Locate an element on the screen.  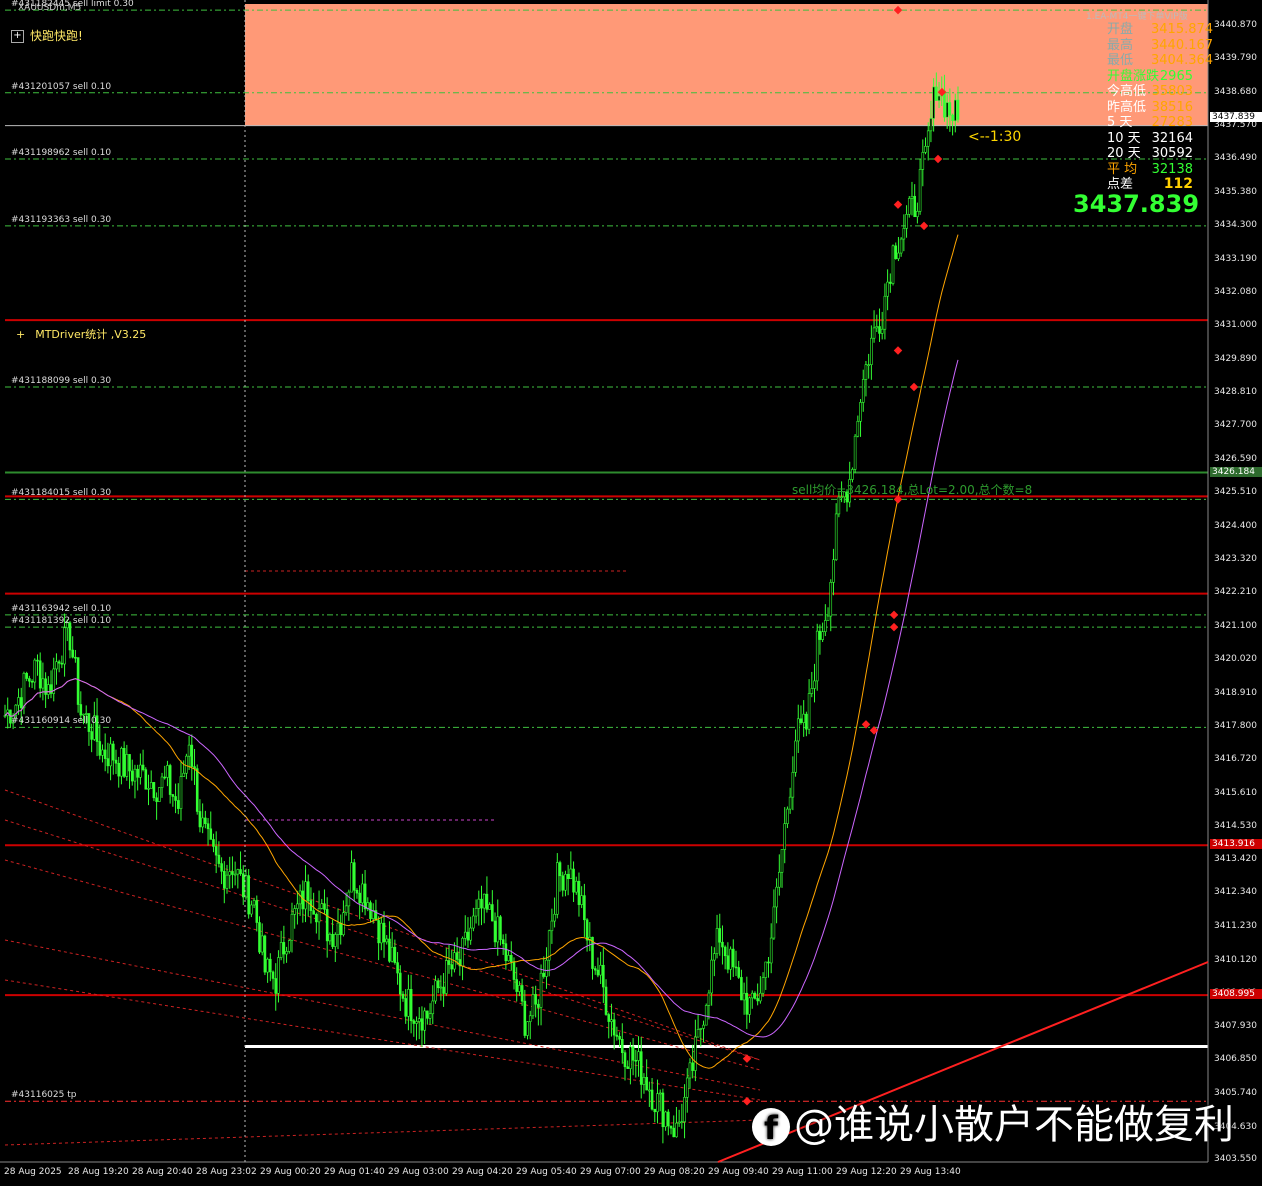
quick-run-button: + 快跑快跑! is located at coordinates (47, 35).